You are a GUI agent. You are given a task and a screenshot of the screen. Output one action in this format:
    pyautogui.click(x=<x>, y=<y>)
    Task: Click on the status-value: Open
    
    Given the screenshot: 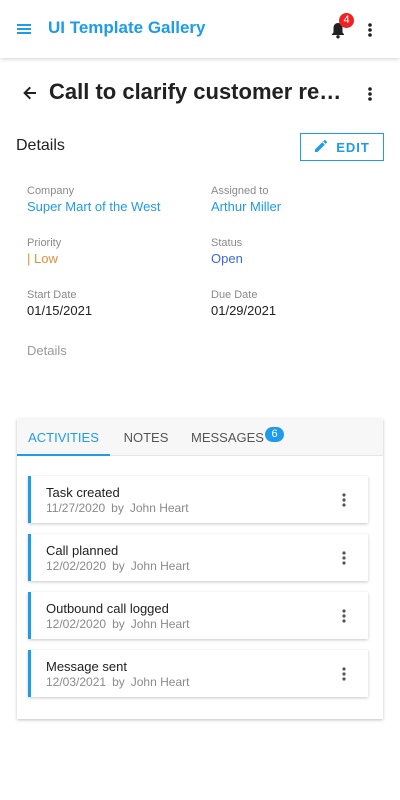 What is the action you would take?
    pyautogui.click(x=227, y=258)
    